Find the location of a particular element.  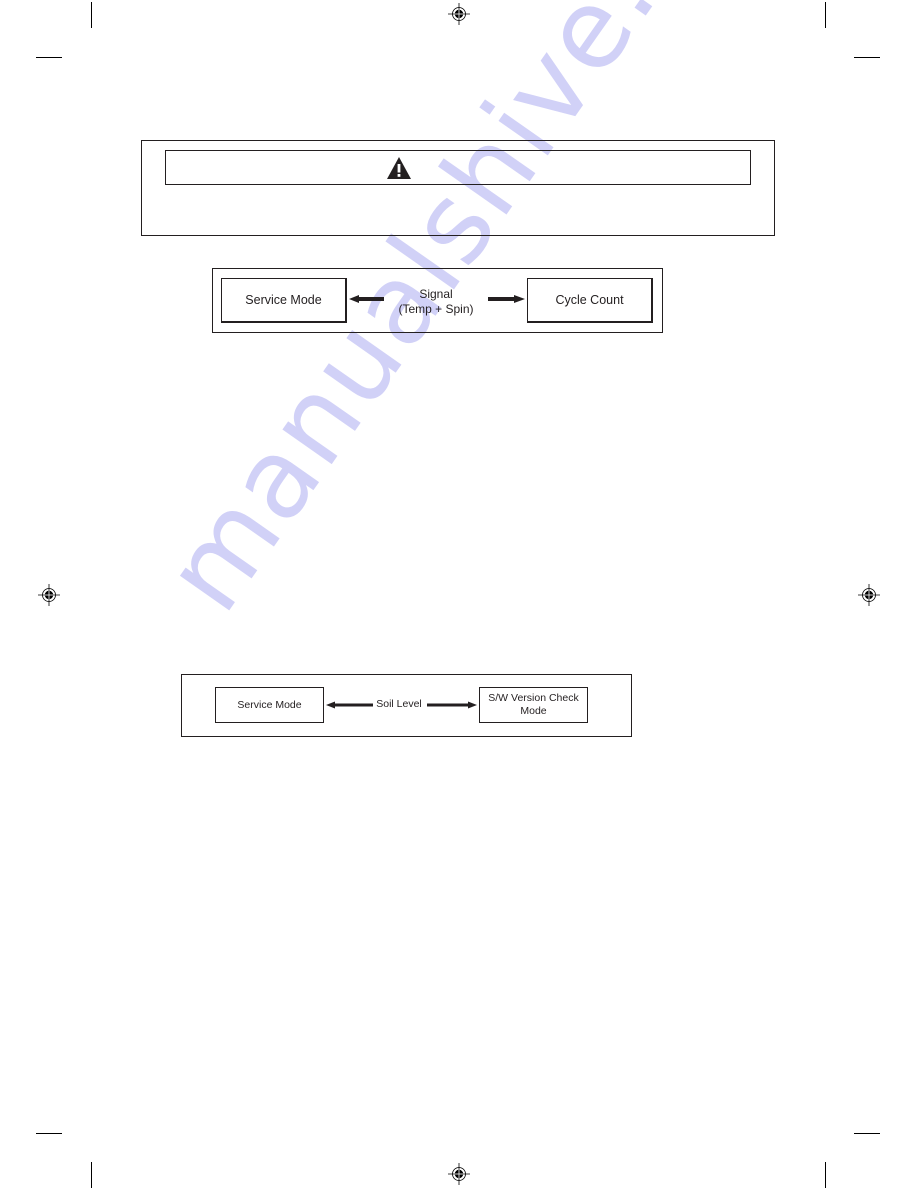

sw-version-check-mode-node: S/W Version Check Mode is located at coordinates (533, 705).